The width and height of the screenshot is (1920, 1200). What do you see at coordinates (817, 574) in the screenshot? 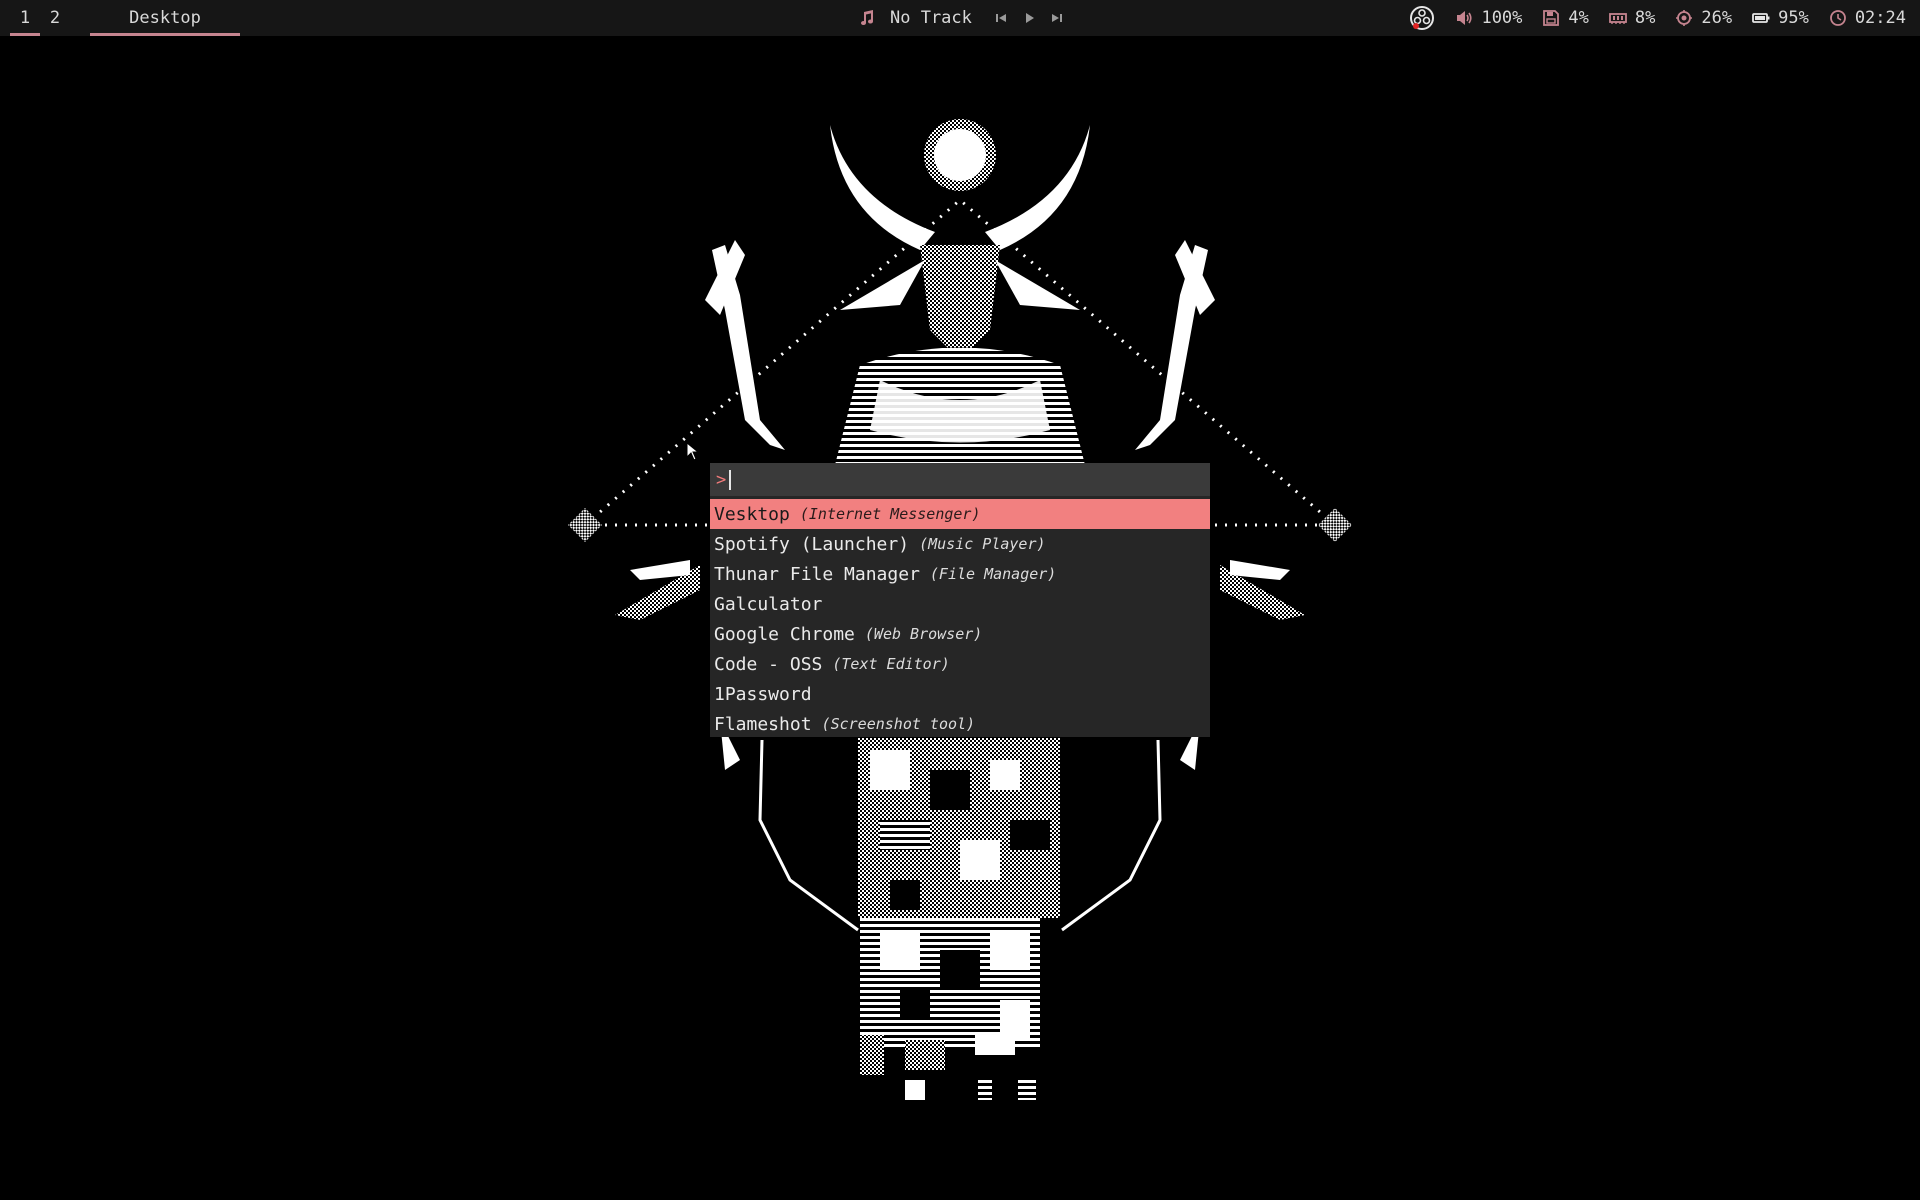
I see `entry-name: Thunar File Manager` at bounding box center [817, 574].